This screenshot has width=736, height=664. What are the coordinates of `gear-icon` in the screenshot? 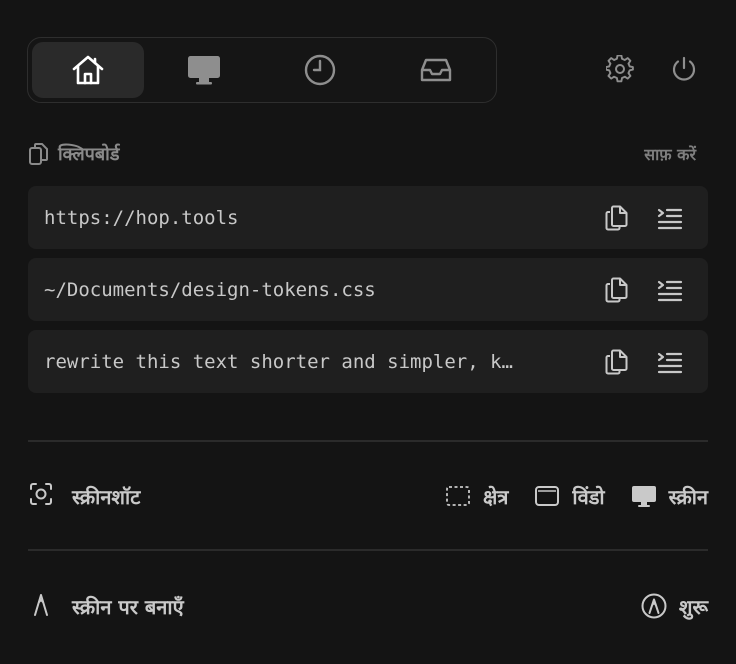 It's located at (620, 69).